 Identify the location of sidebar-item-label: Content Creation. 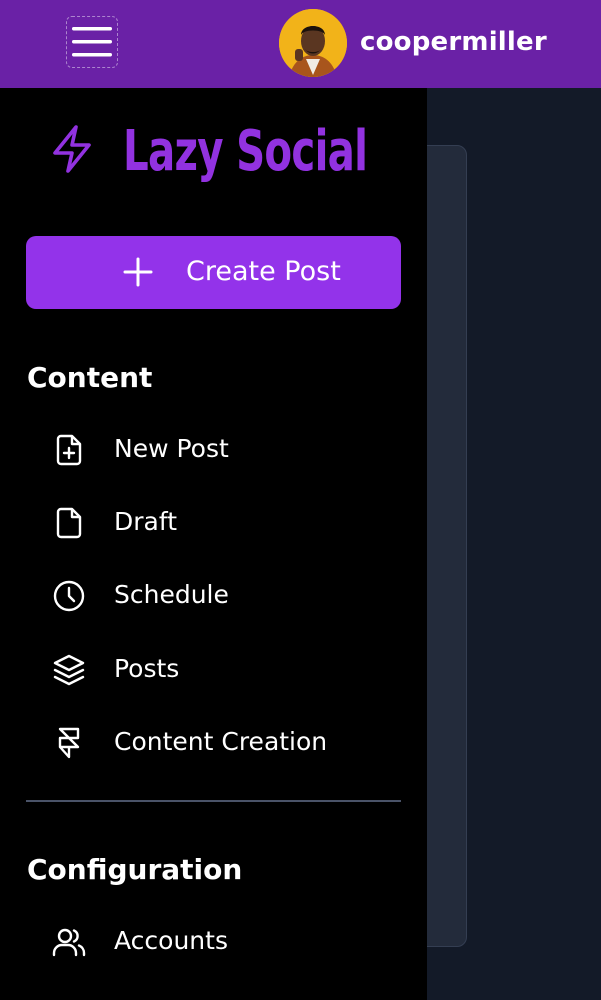
(221, 741).